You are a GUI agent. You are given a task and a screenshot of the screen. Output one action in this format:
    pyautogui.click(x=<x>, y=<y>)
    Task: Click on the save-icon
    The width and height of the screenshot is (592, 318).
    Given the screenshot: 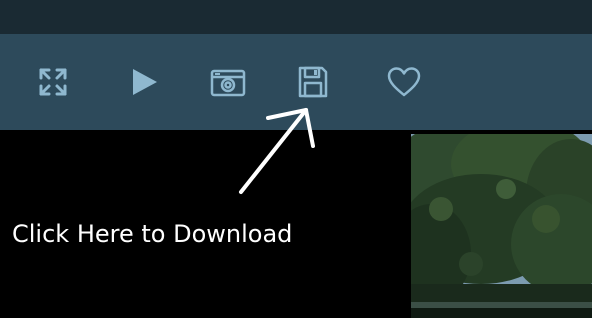 What is the action you would take?
    pyautogui.click(x=313, y=82)
    